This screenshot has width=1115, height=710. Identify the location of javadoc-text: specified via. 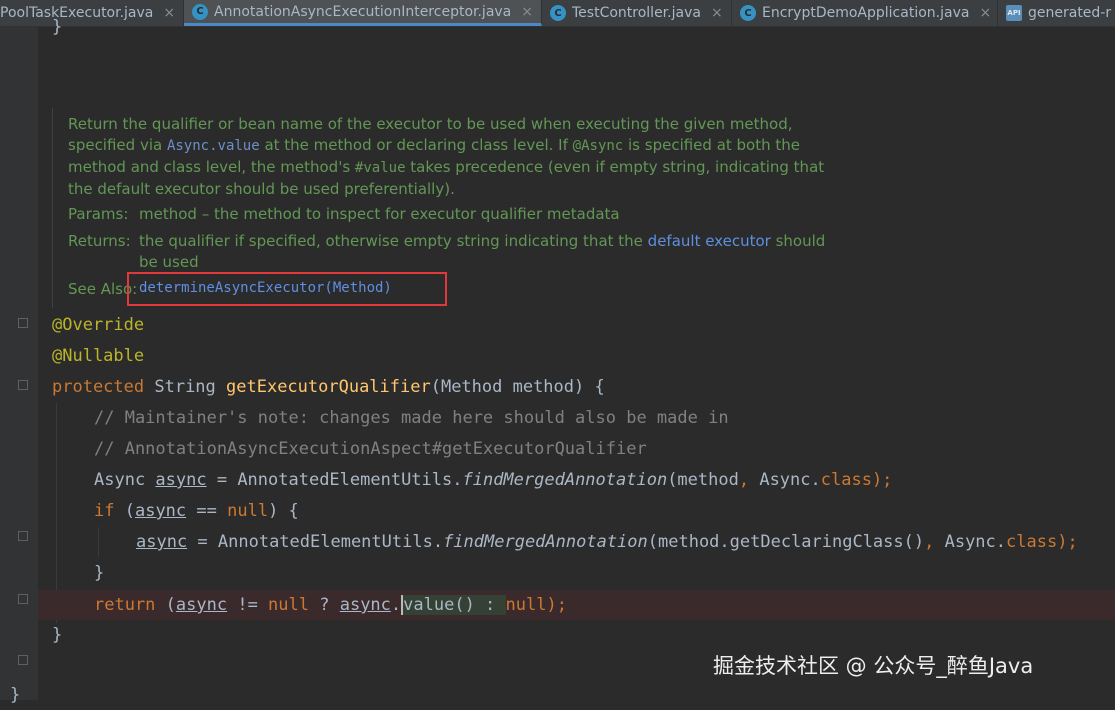
(117, 145).